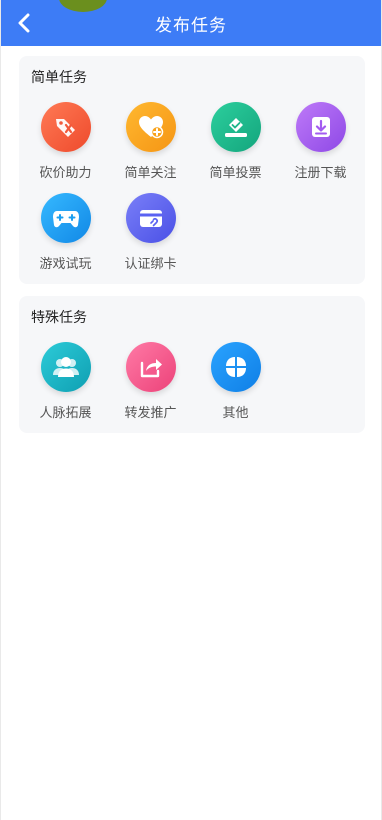 The width and height of the screenshot is (382, 820). I want to click on back-button, so click(24, 23).